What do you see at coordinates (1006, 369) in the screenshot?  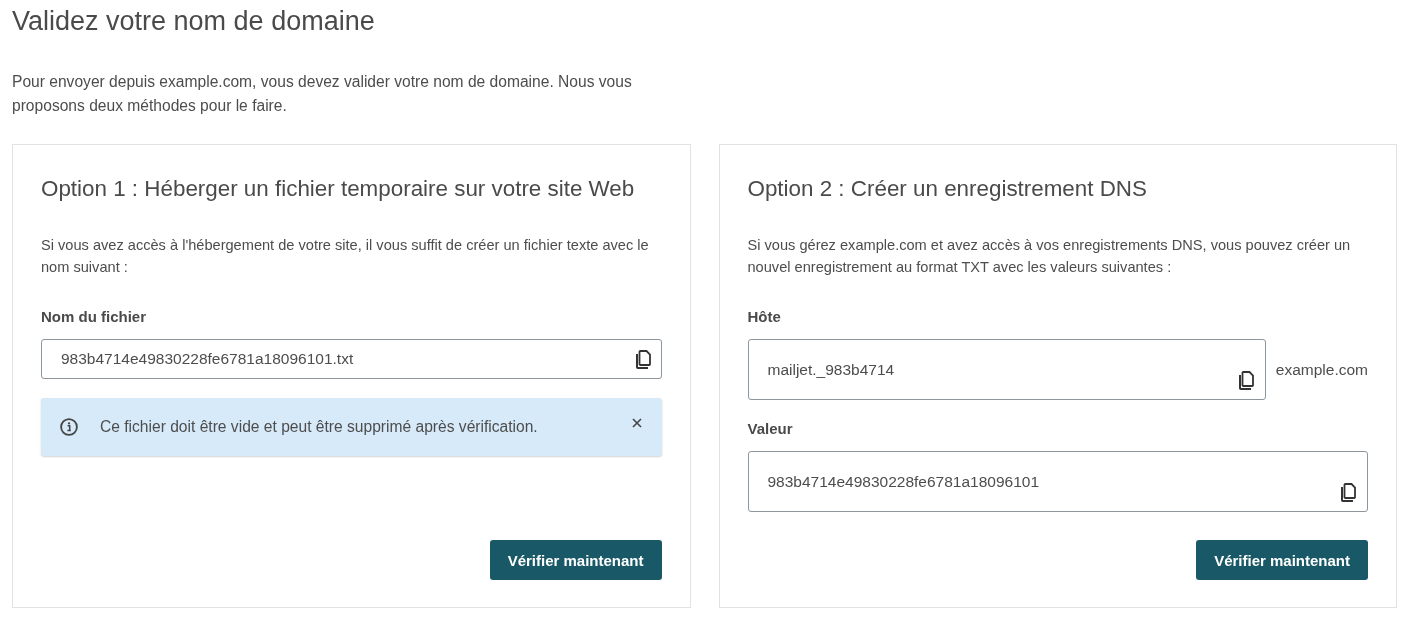 I see `text-field: mailjet._983b4714` at bounding box center [1006, 369].